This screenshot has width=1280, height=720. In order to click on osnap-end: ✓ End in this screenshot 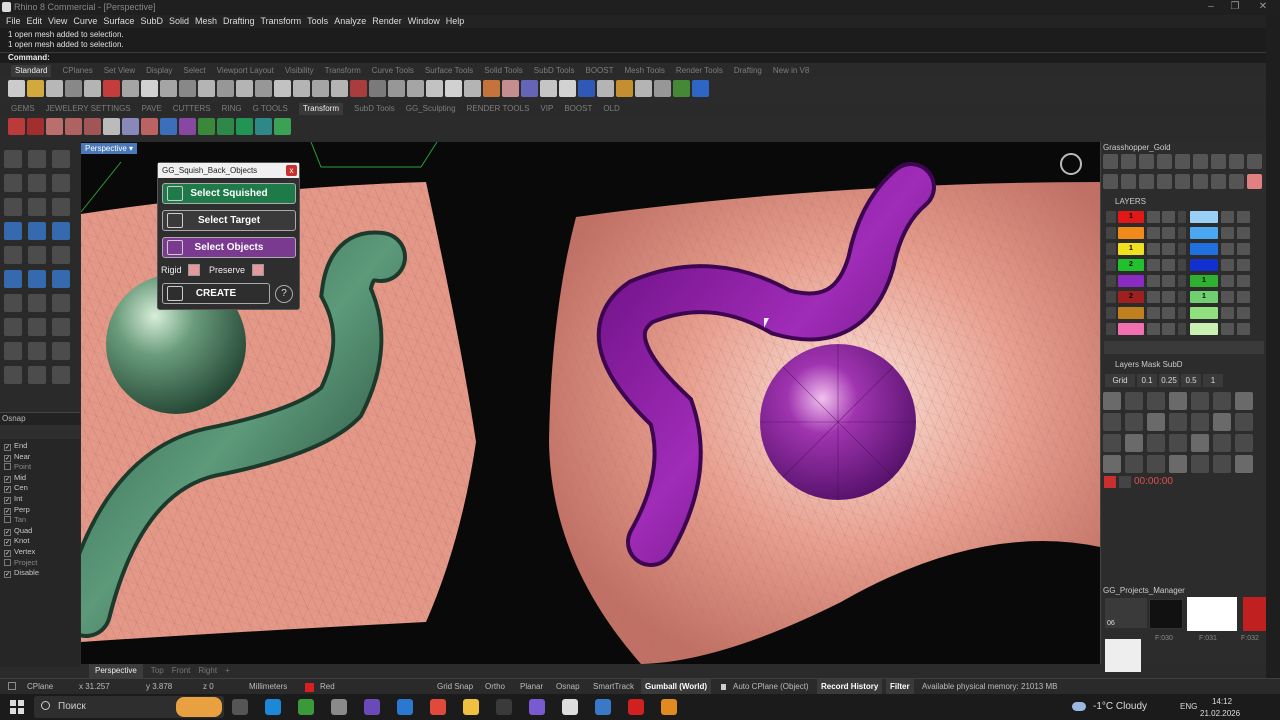, I will do `click(40, 446)`.